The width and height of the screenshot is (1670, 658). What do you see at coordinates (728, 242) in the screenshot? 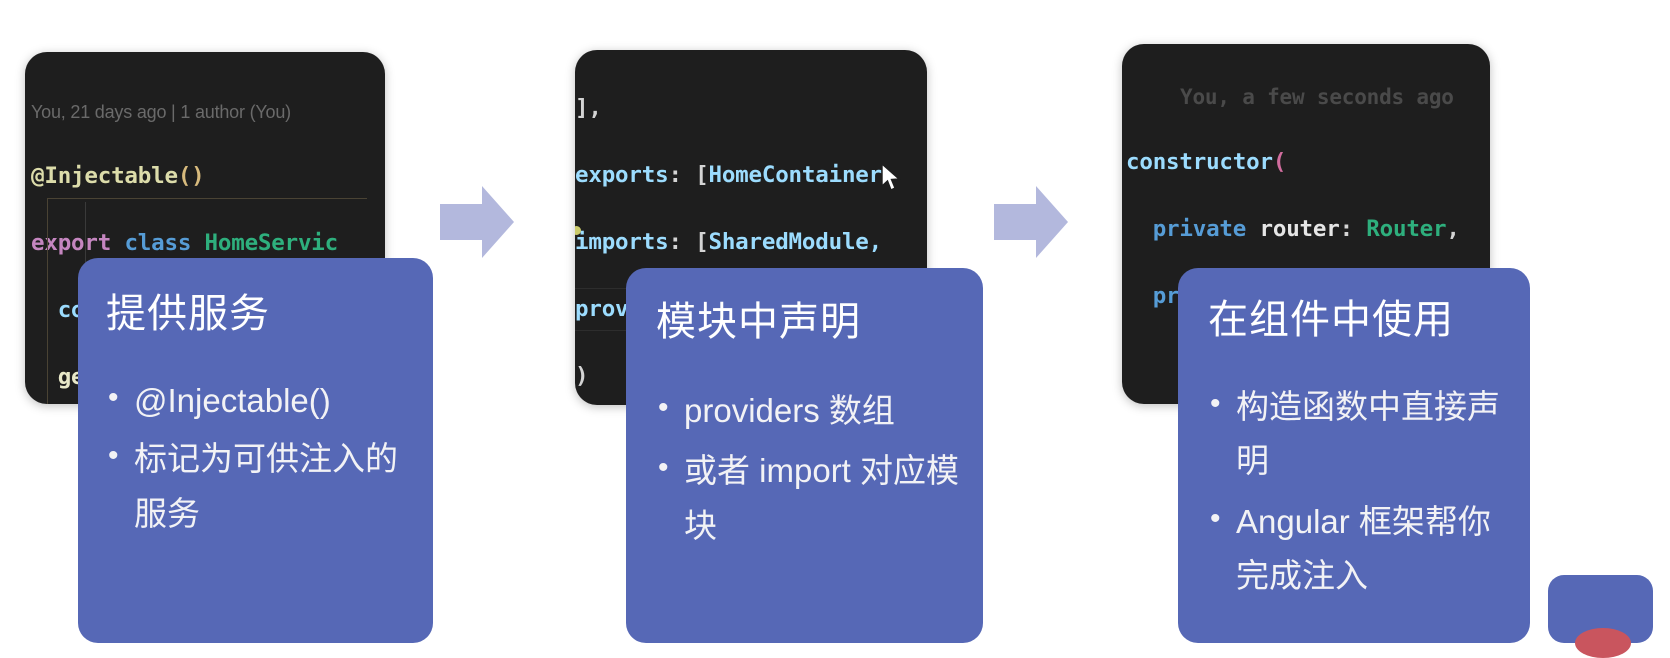
I see `code-line: imports: [SharedModule,` at bounding box center [728, 242].